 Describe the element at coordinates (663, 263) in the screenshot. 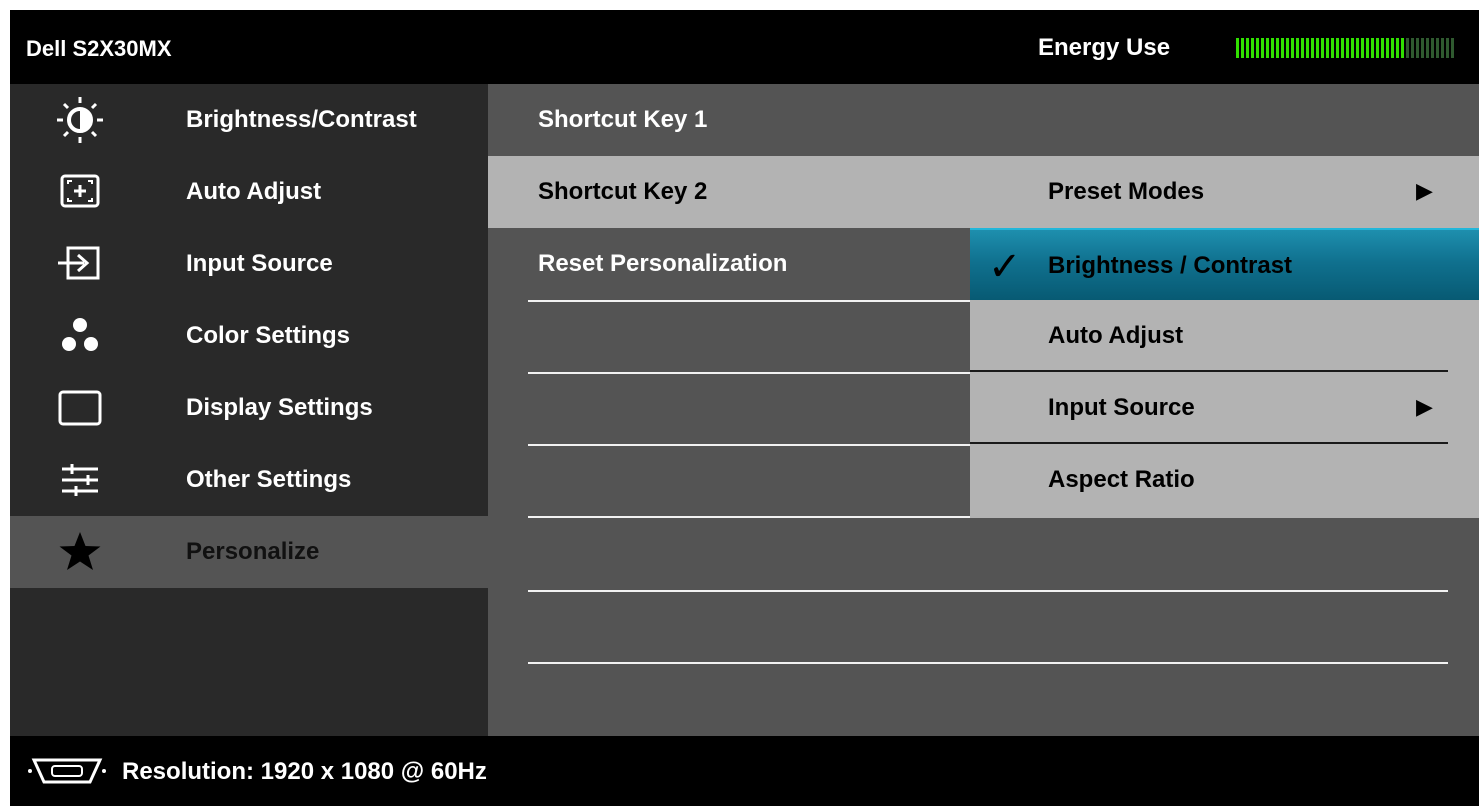

I see `menu-item-label: Reset Personalization` at that location.